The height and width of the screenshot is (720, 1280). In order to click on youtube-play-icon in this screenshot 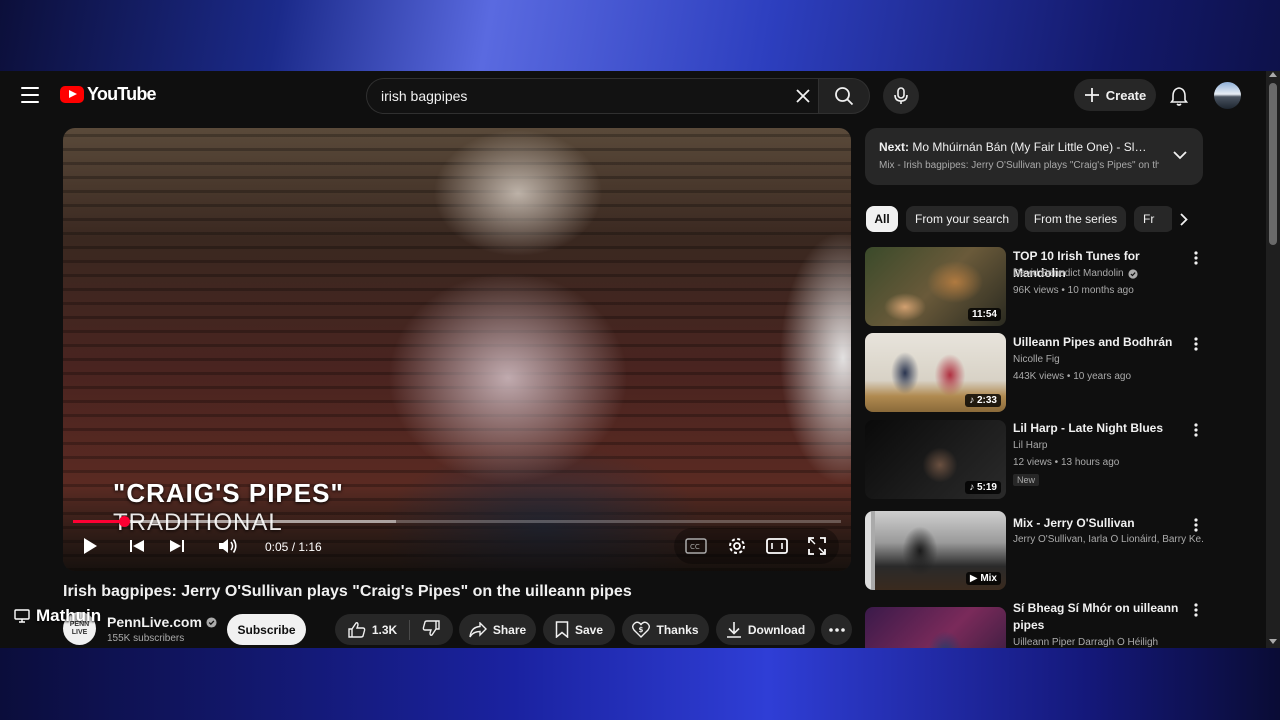, I will do `click(72, 94)`.